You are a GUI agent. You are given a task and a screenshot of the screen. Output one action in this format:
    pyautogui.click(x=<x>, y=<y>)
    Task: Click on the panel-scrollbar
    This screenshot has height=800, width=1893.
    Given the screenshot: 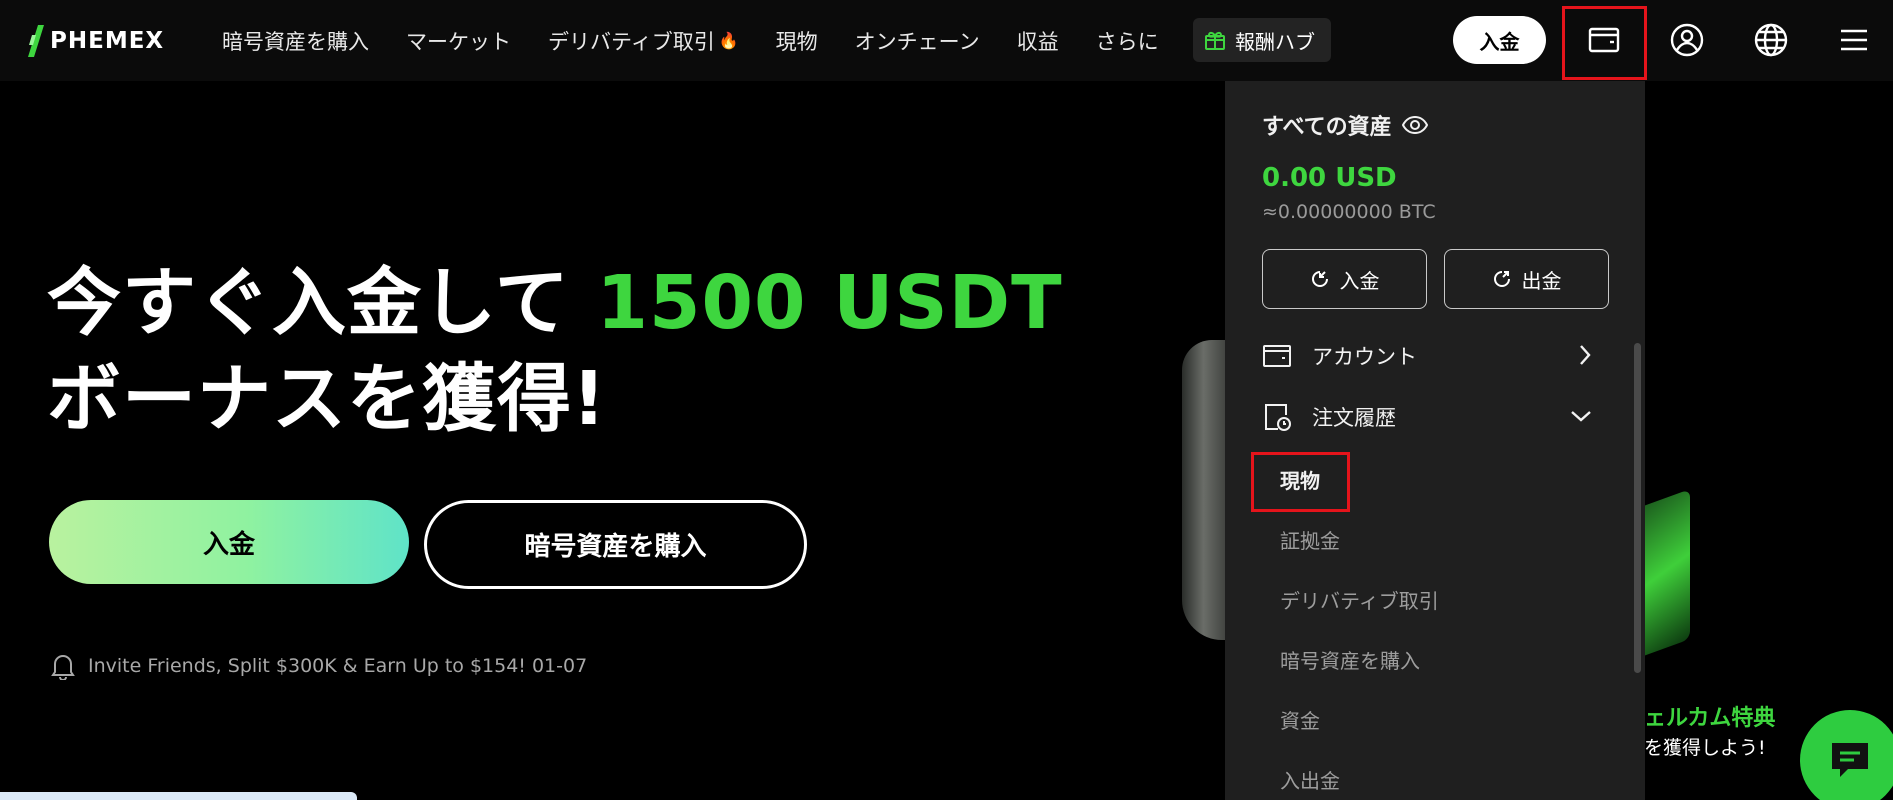 What is the action you would take?
    pyautogui.click(x=1637, y=508)
    